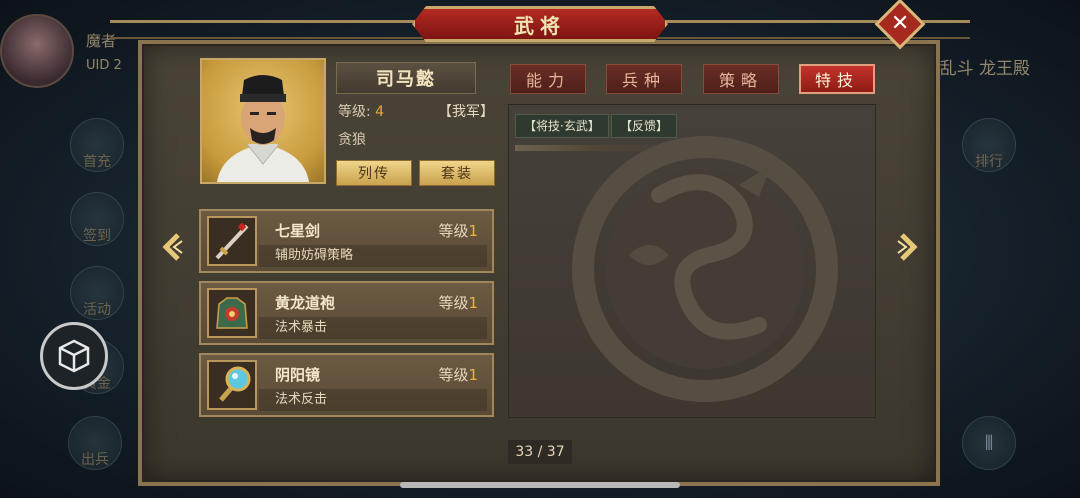 This screenshot has width=1080, height=498. I want to click on prev-general-button, so click(172, 247).